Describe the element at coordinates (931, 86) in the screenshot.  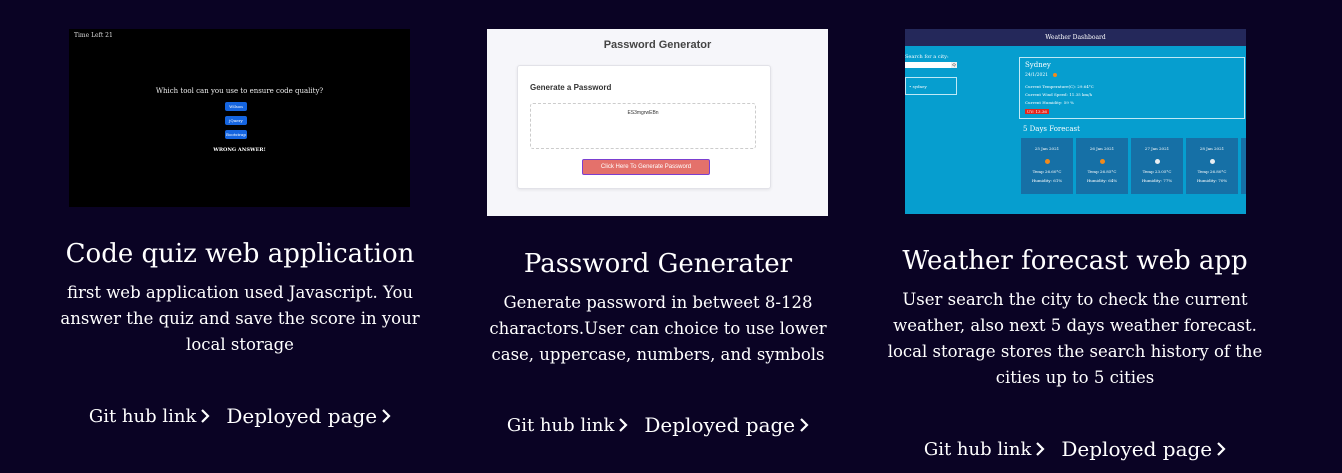
I see `wx-history-item: • sydney` at that location.